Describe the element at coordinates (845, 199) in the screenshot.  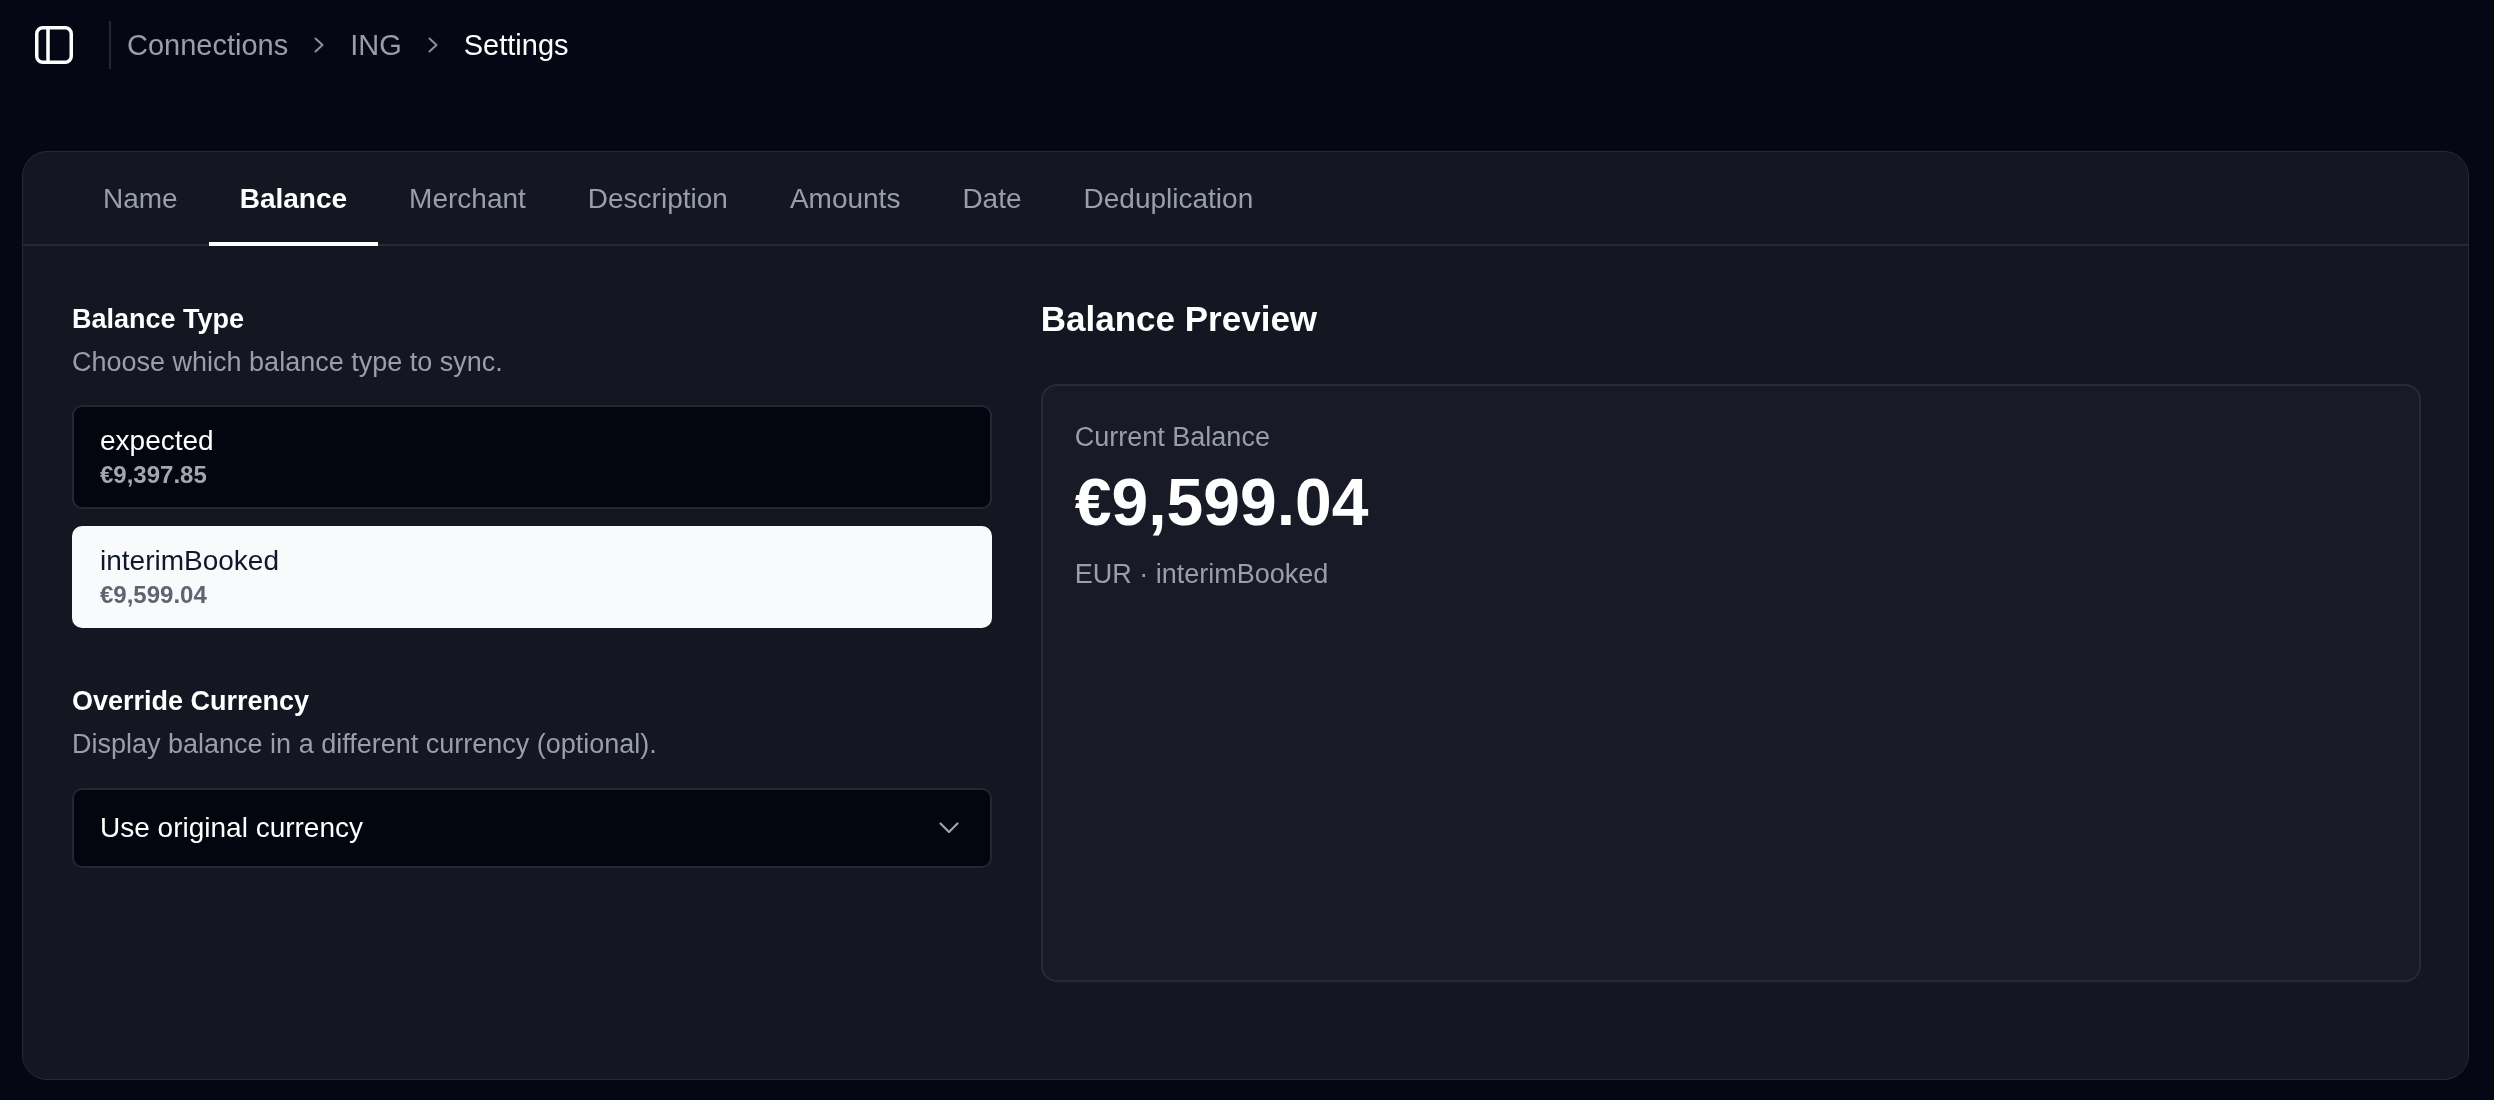
I see `tab: Amounts` at that location.